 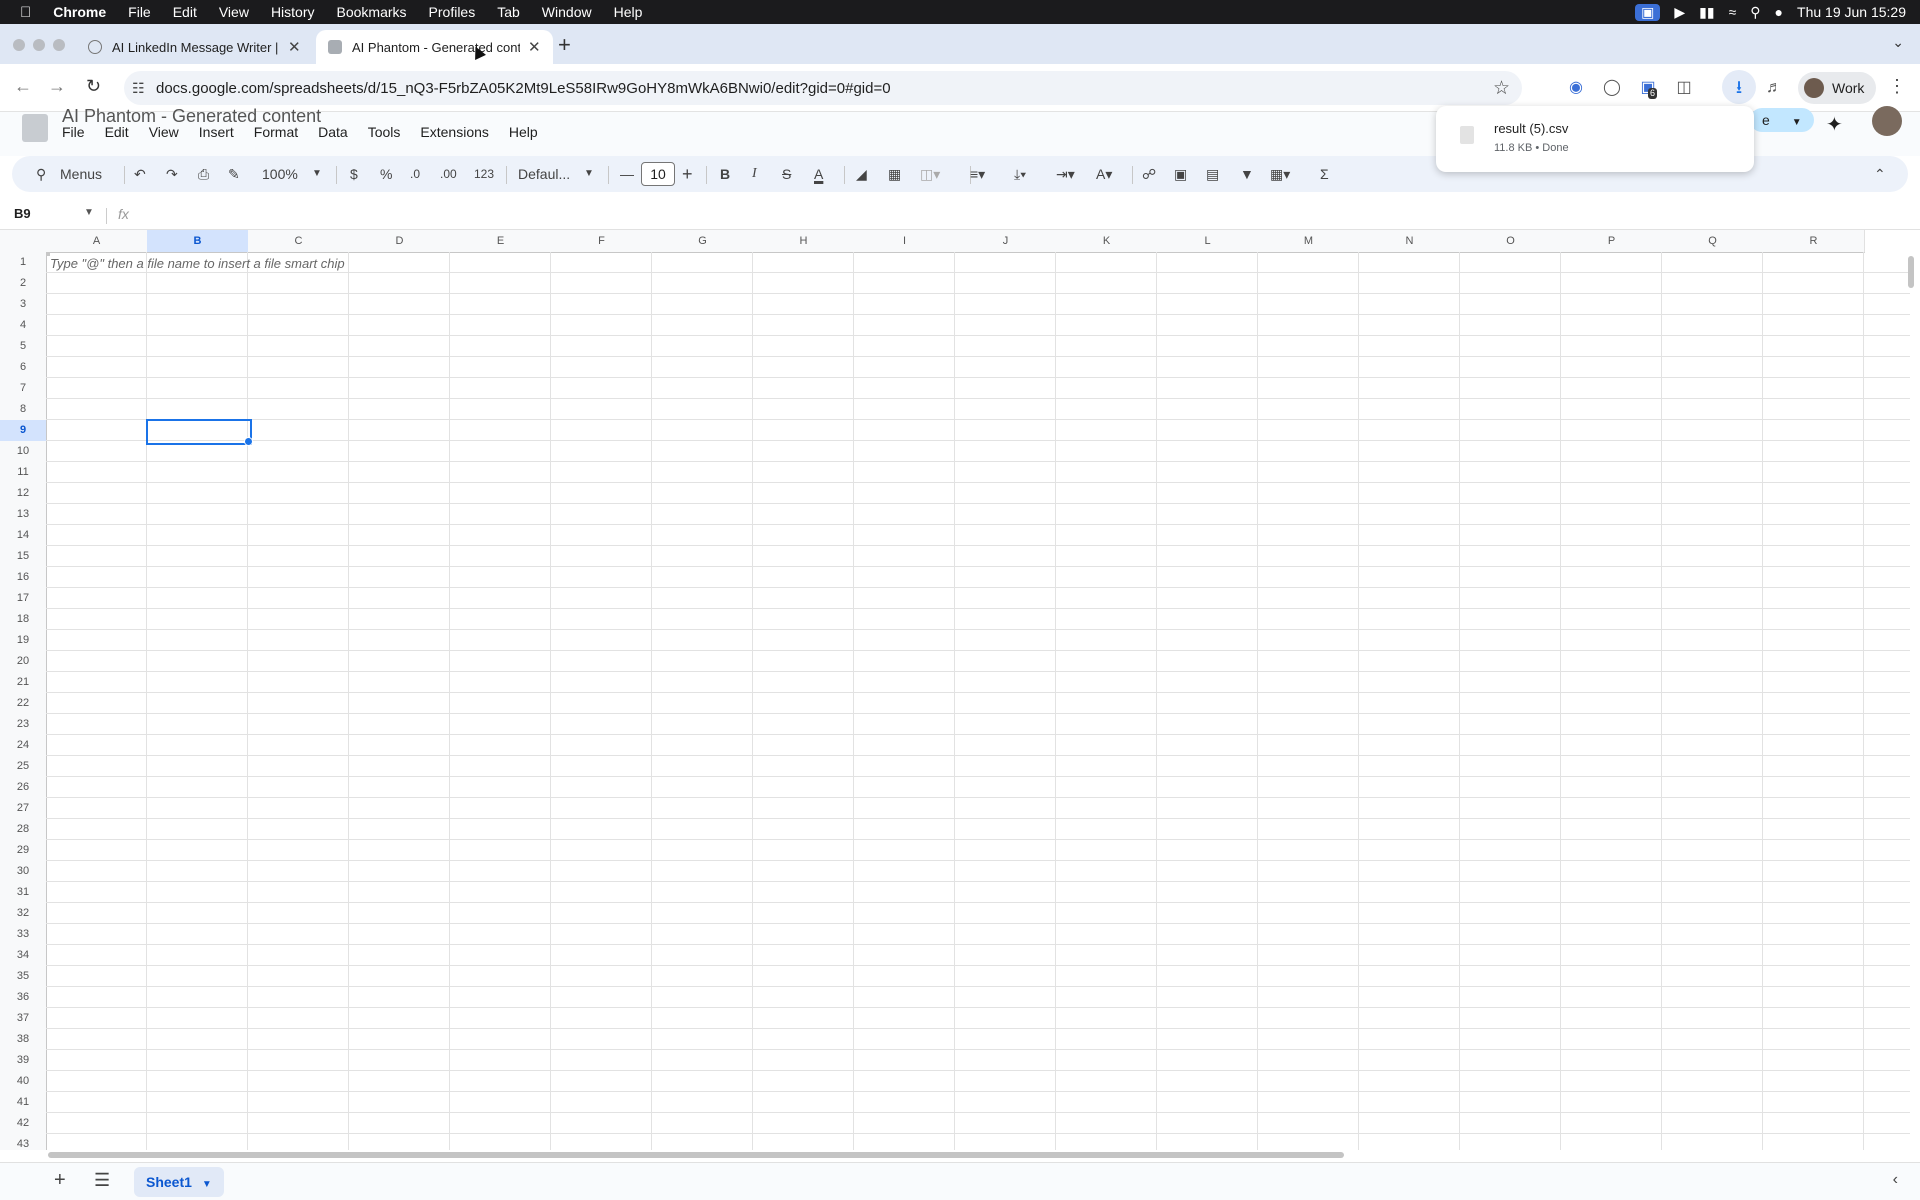 I want to click on vertical-scrollbar, so click(x=1911, y=272).